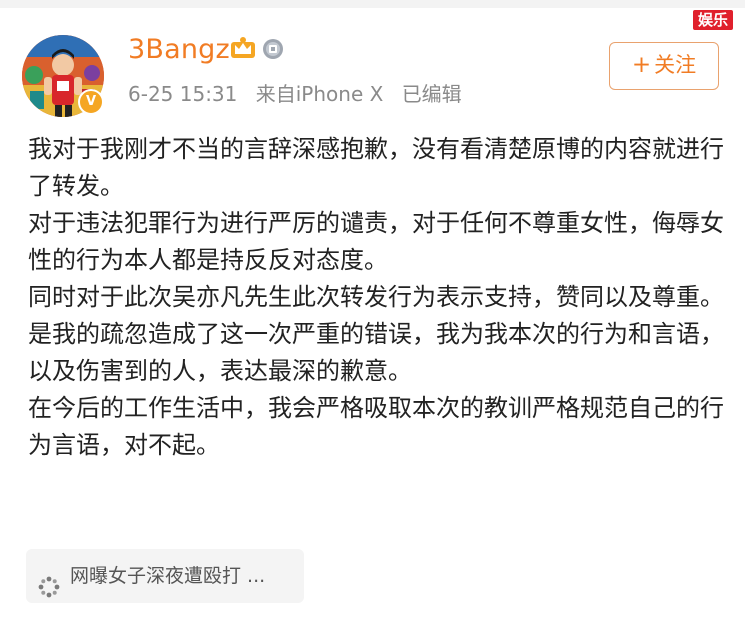 The height and width of the screenshot is (623, 745). I want to click on post-paragraph: 同时对于此次吴亦凡先生此次转发行为表示支持，赞同以及尊重。, so click(376, 297).